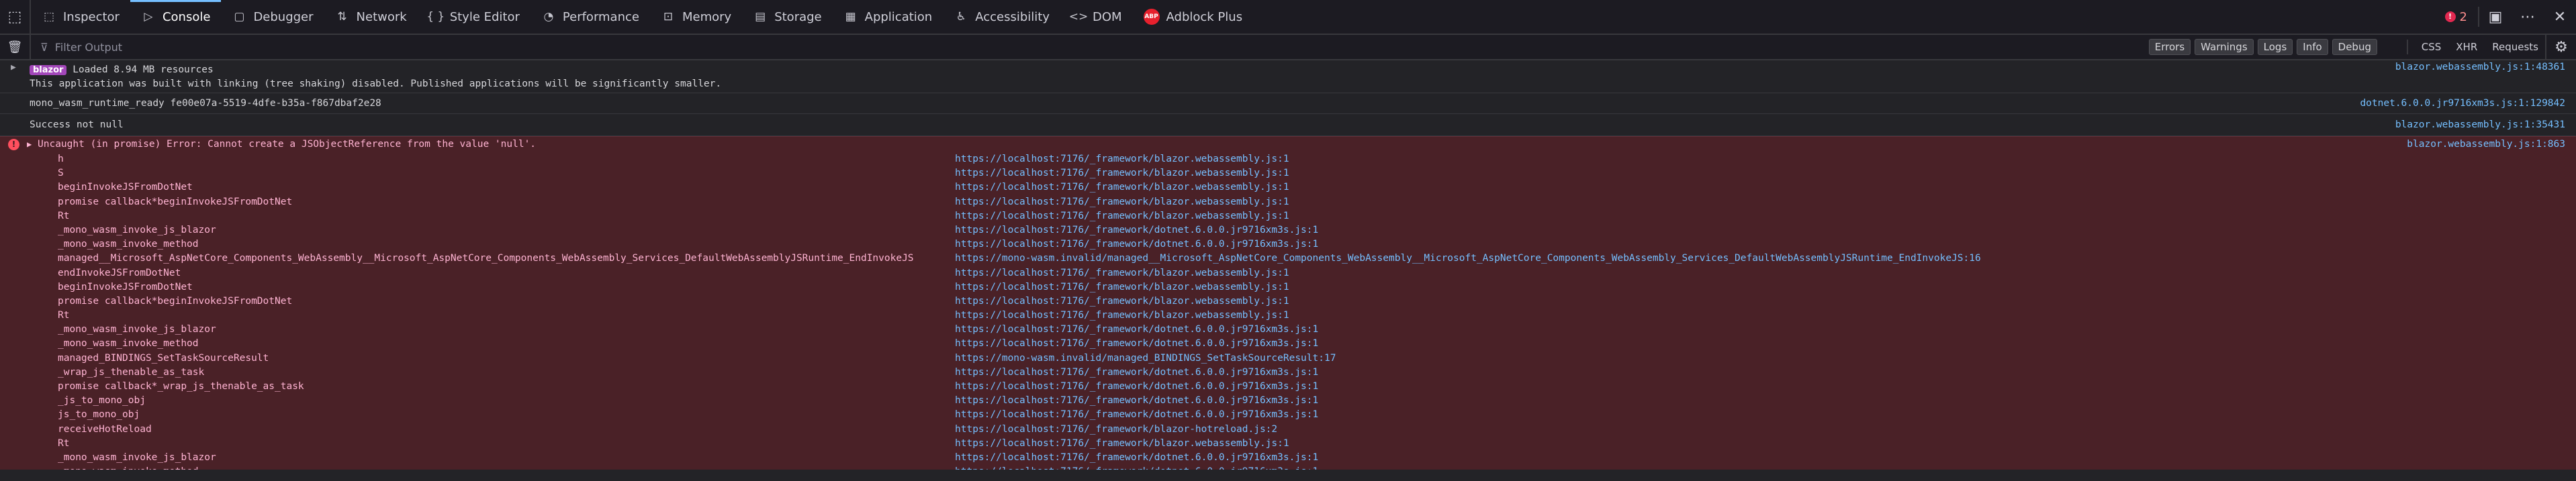 The image size is (2576, 481). What do you see at coordinates (888, 17) in the screenshot?
I see `tab-application: ▦ Application` at bounding box center [888, 17].